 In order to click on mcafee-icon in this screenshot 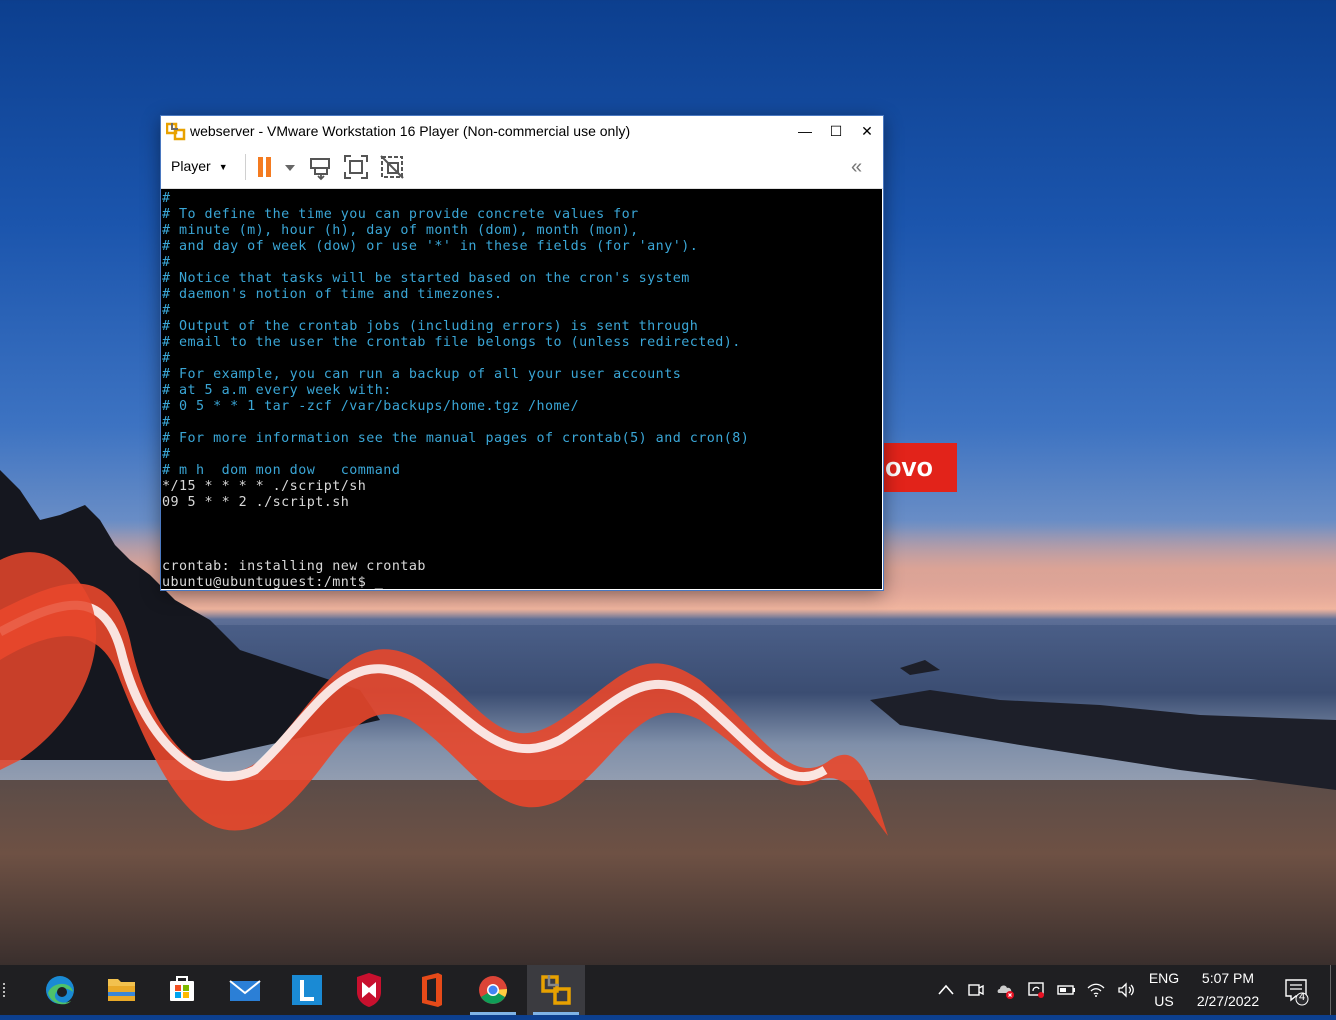, I will do `click(369, 990)`.